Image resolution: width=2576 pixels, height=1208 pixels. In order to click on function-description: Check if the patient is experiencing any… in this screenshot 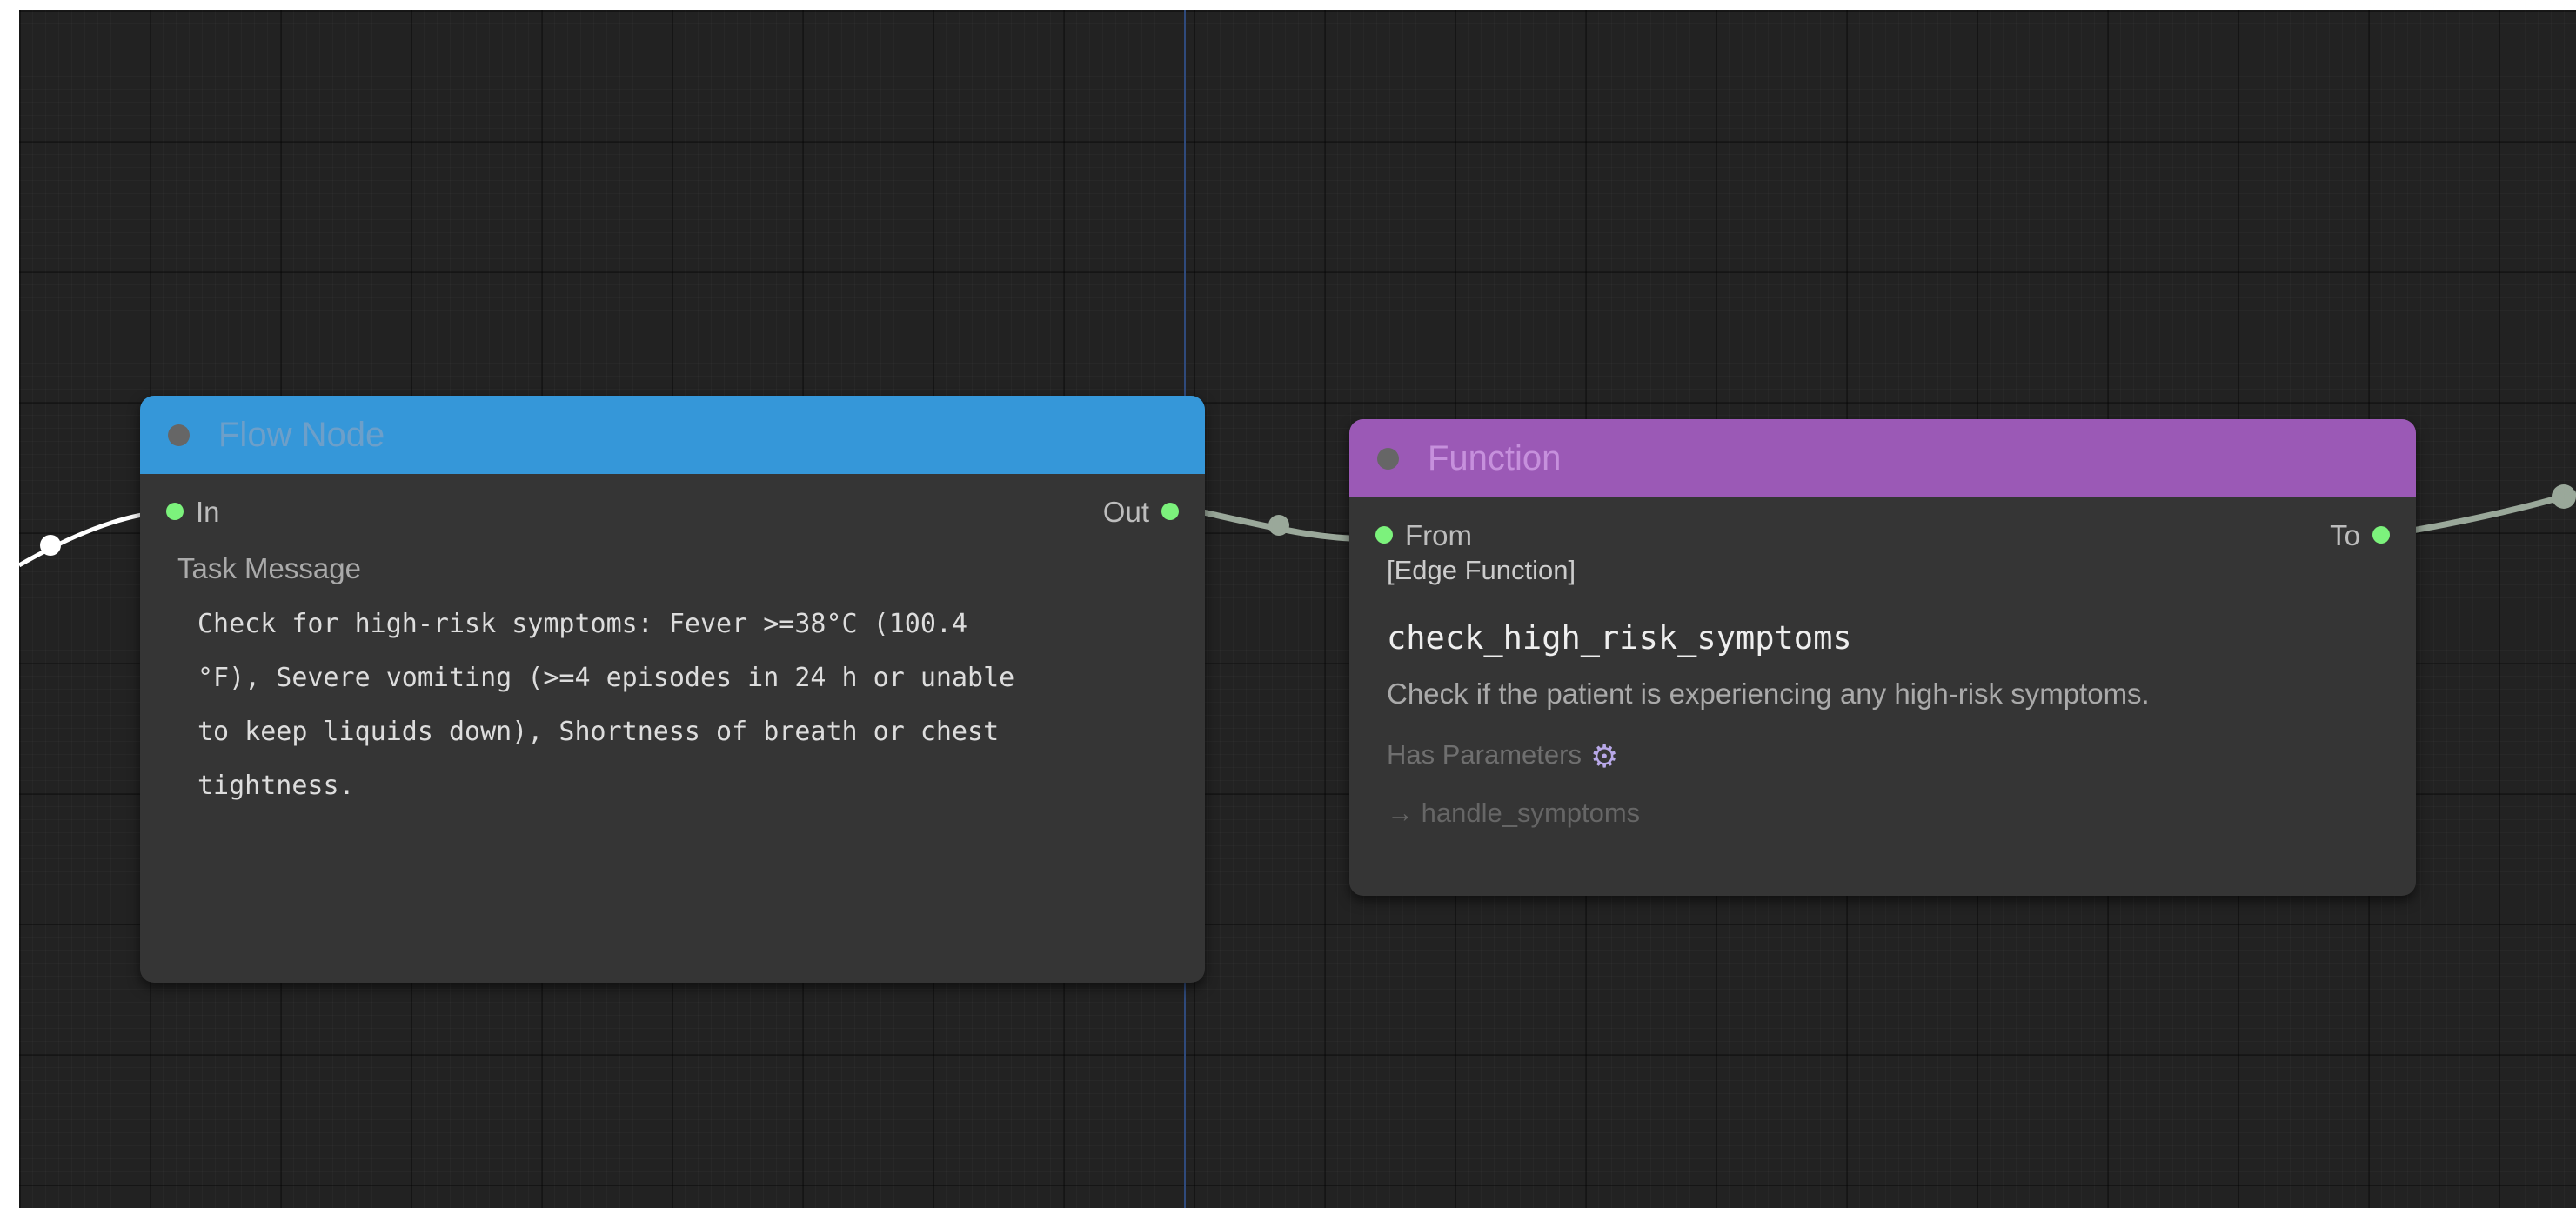, I will do `click(1768, 693)`.